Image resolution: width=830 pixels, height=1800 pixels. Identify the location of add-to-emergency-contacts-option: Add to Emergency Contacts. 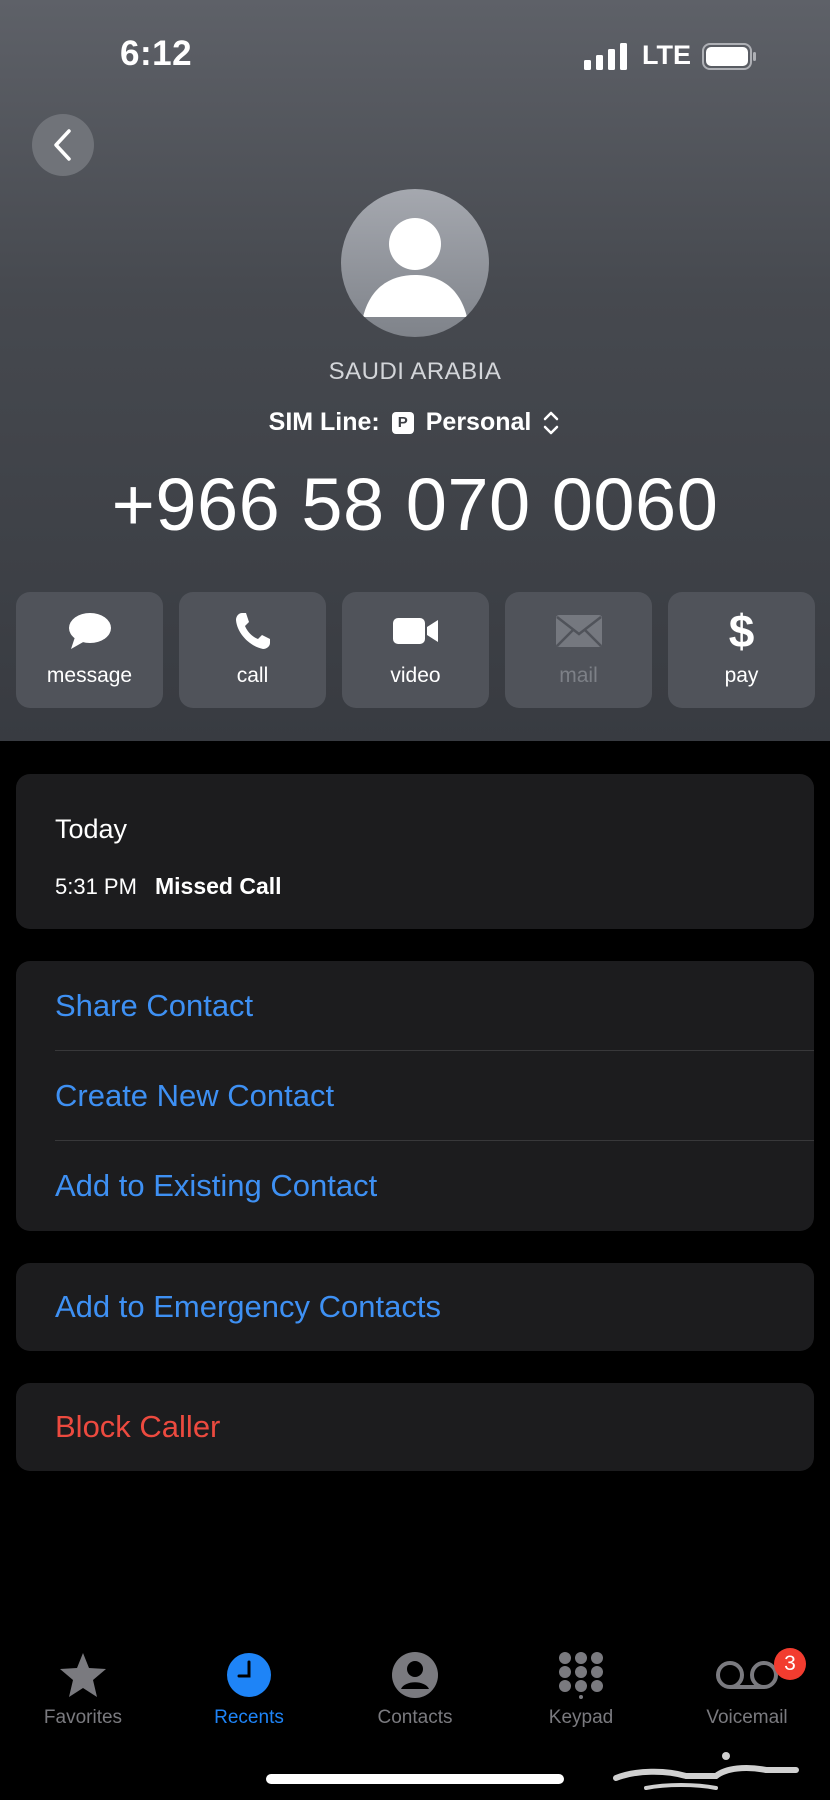
(415, 1307).